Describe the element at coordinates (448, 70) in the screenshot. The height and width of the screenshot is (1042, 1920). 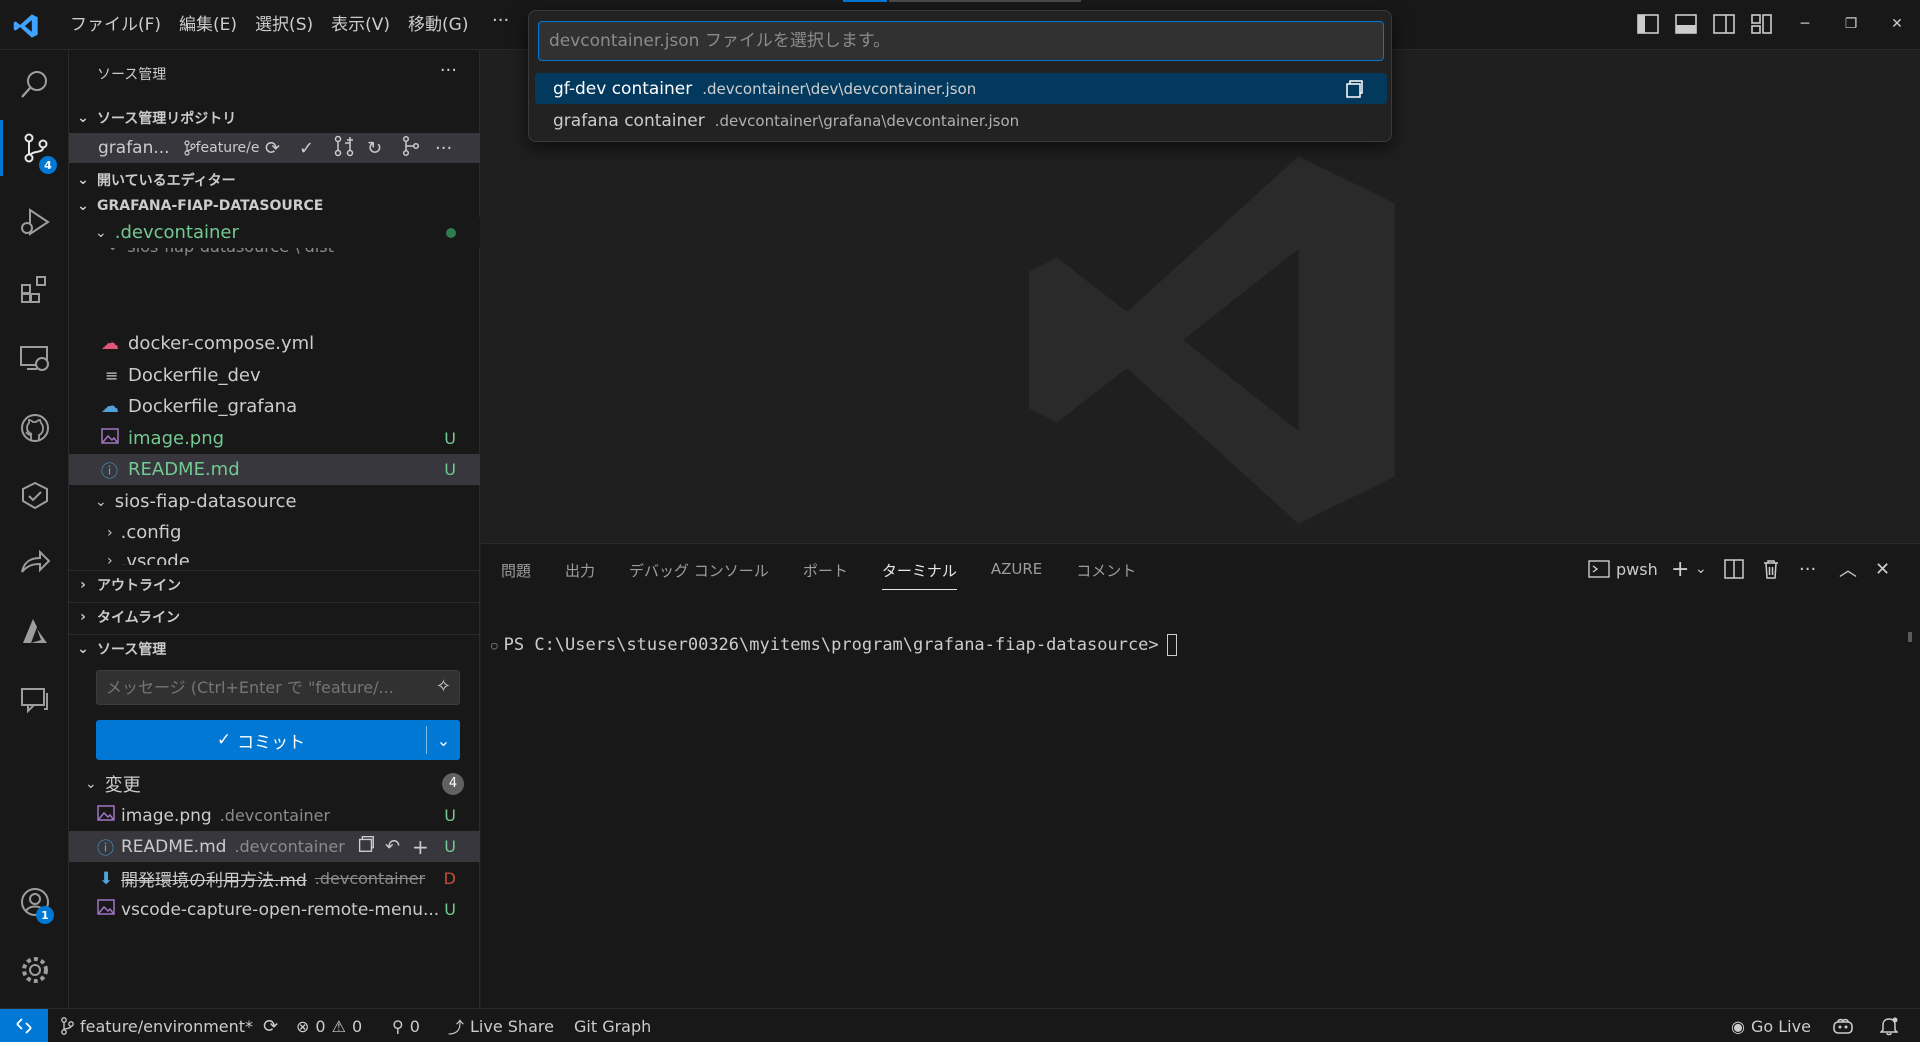
I see `sidebar-more-button: ···` at that location.